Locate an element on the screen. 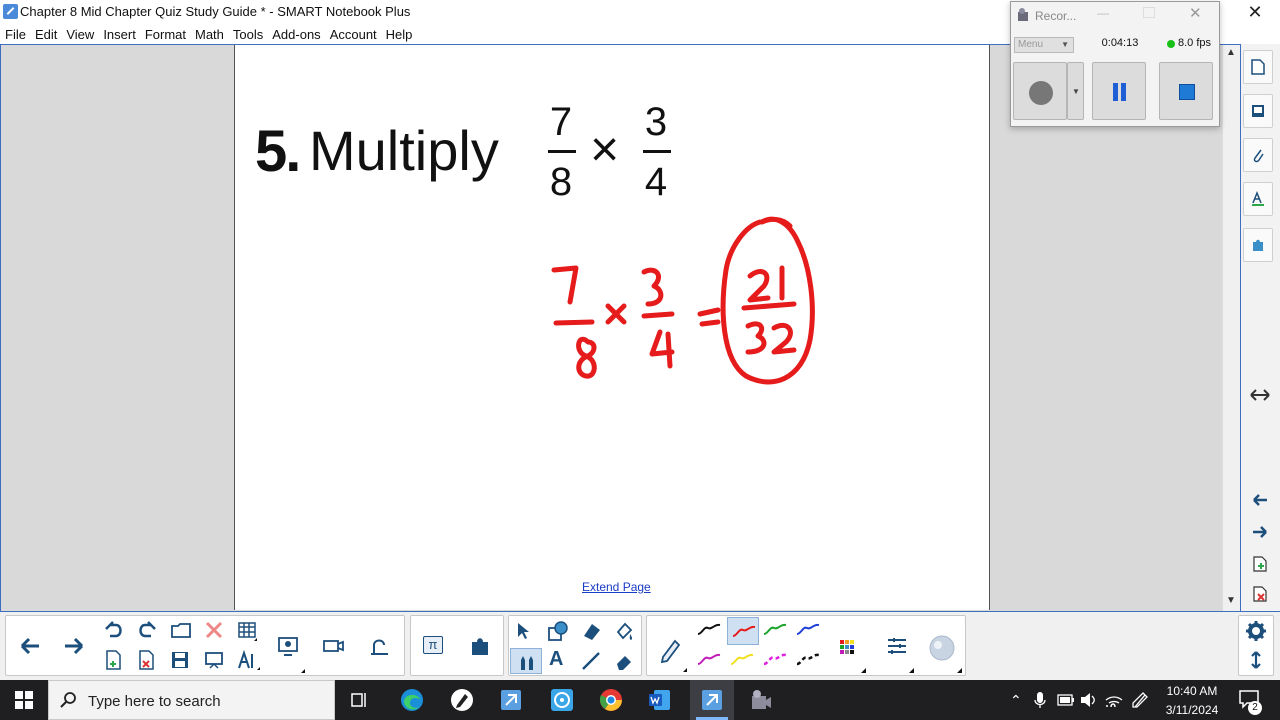  add-ons-puzzle-icon is located at coordinates (480, 646).